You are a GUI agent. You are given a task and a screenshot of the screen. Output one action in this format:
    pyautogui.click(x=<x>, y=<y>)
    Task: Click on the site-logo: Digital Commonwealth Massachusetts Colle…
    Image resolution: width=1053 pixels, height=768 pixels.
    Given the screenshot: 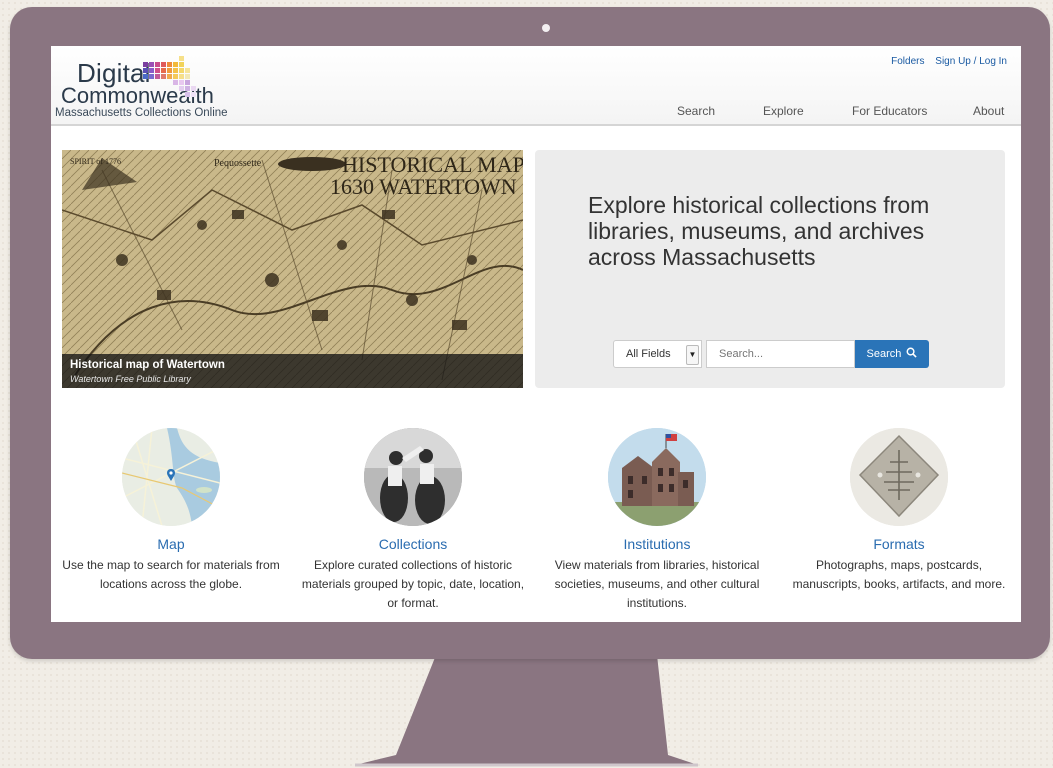 What is the action you would take?
    pyautogui.click(x=158, y=88)
    